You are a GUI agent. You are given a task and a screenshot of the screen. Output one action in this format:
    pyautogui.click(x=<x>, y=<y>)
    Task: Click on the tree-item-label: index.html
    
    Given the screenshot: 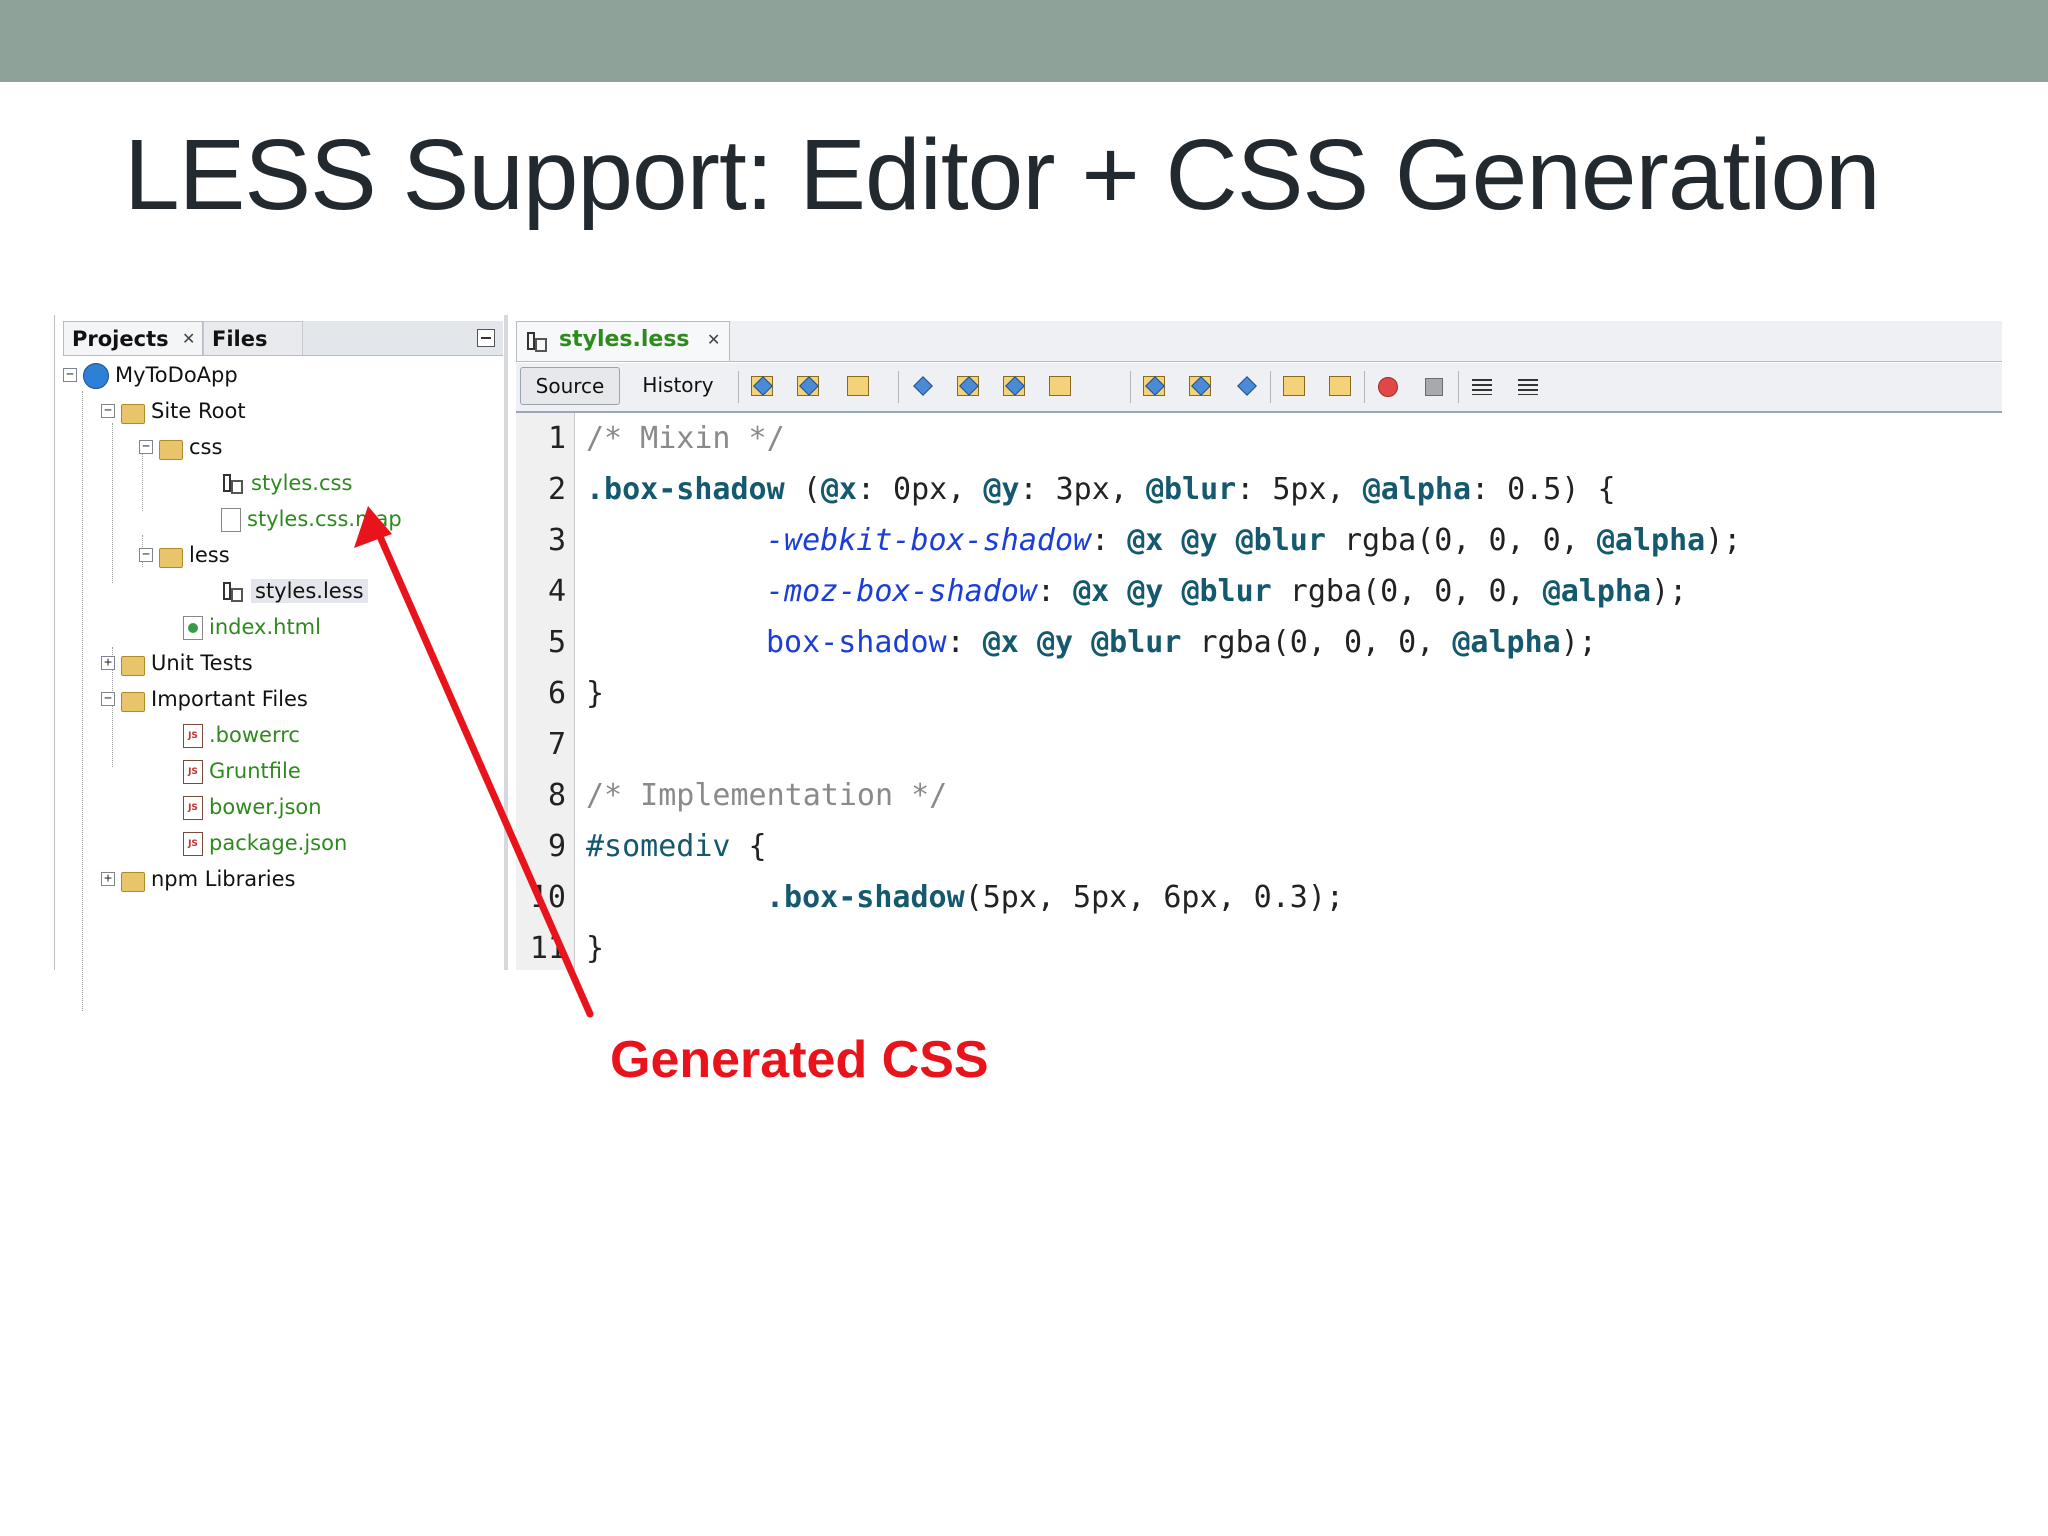 What is the action you would take?
    pyautogui.click(x=265, y=627)
    